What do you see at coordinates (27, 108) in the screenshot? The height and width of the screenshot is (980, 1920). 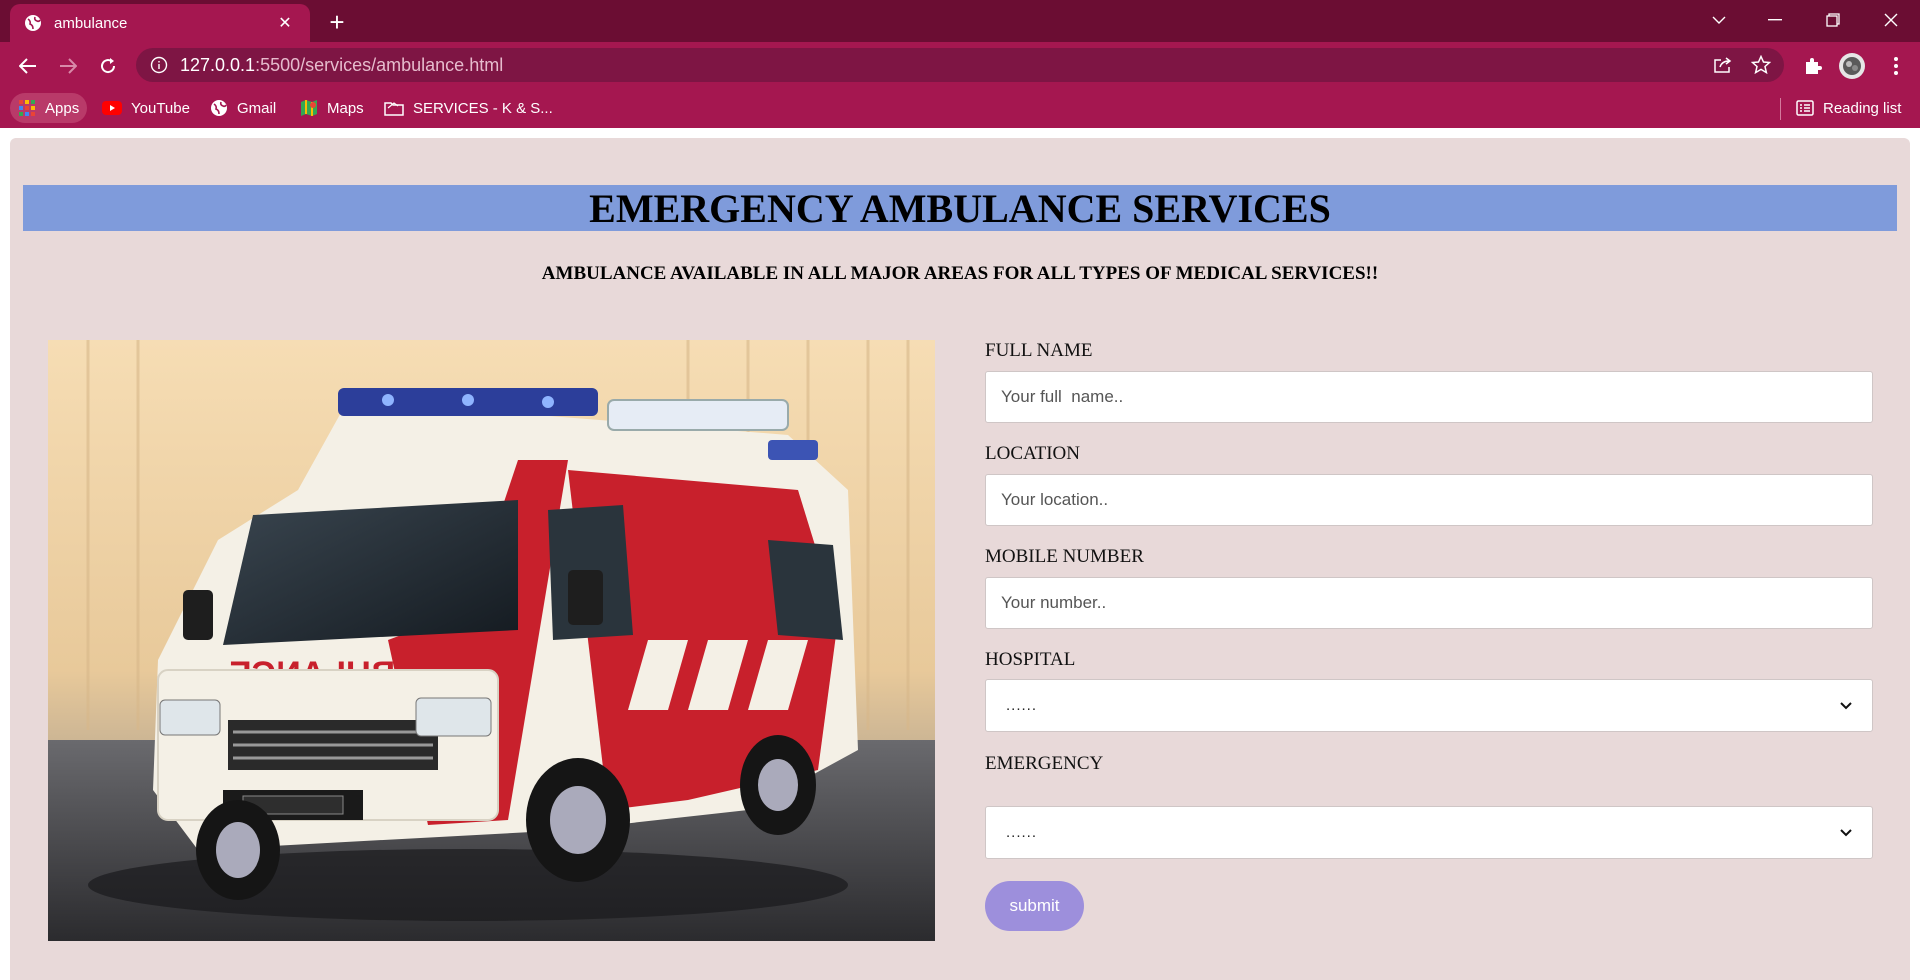 I see `apps-grid-icon` at bounding box center [27, 108].